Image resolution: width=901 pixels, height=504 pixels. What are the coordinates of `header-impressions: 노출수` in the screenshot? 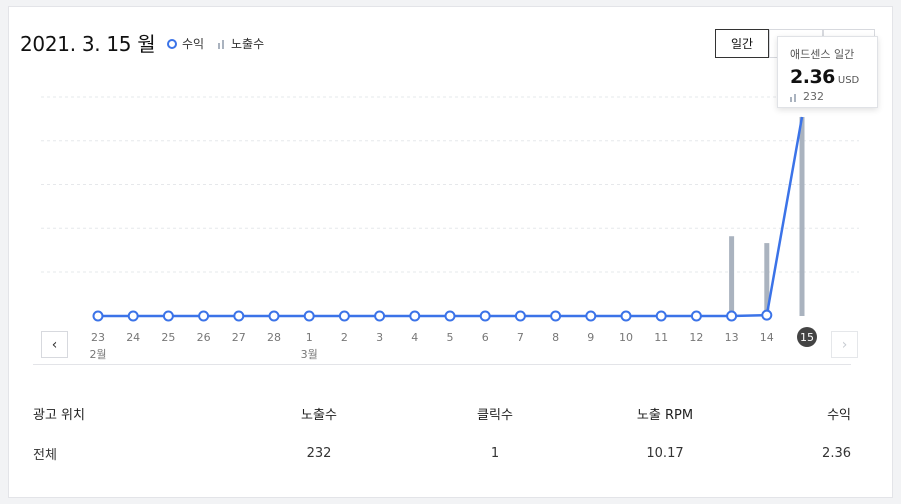 It's located at (319, 415).